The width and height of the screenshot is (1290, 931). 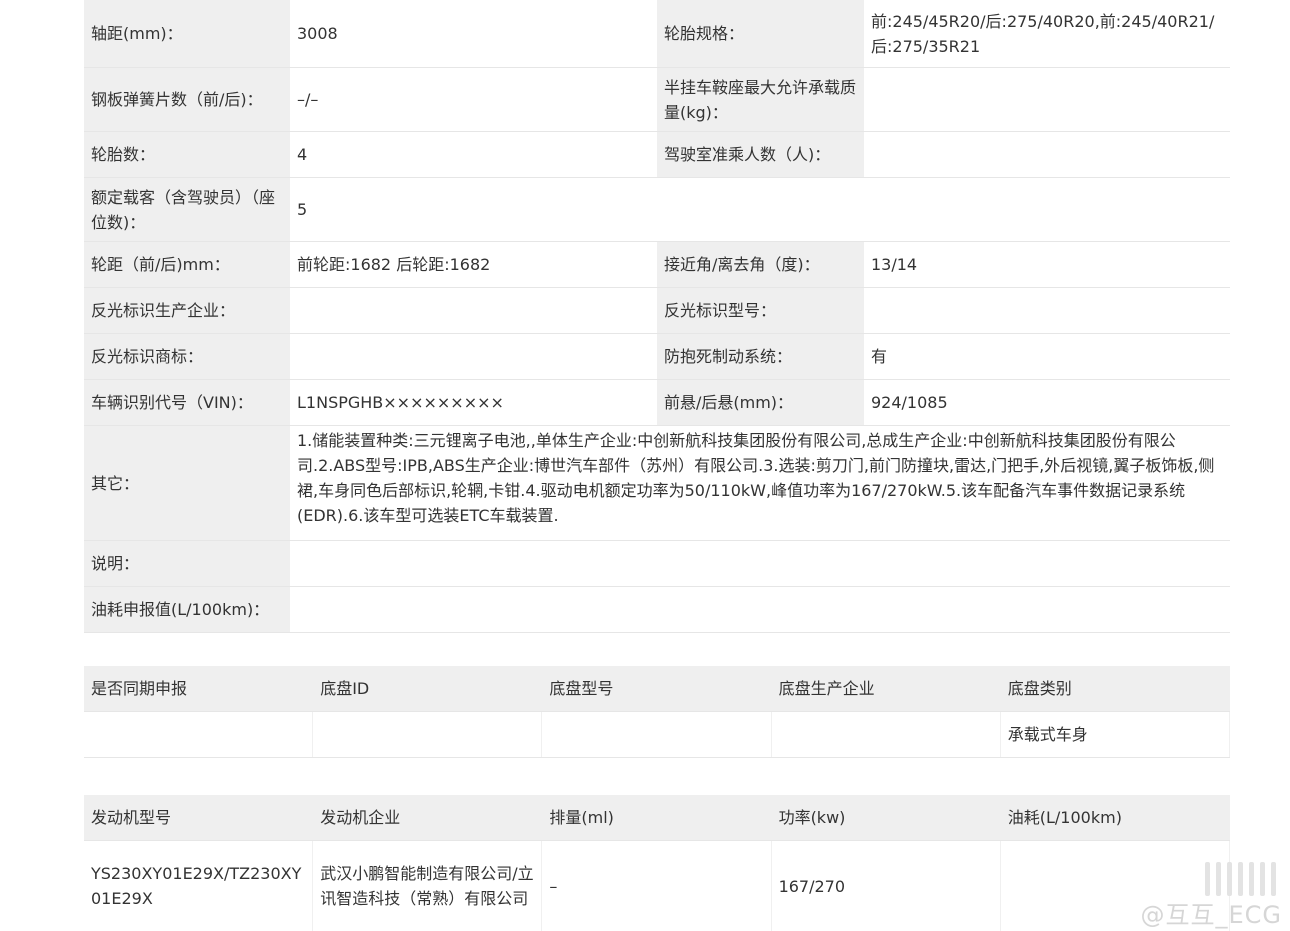 I want to click on watermark-bars-icon, so click(x=1240, y=879).